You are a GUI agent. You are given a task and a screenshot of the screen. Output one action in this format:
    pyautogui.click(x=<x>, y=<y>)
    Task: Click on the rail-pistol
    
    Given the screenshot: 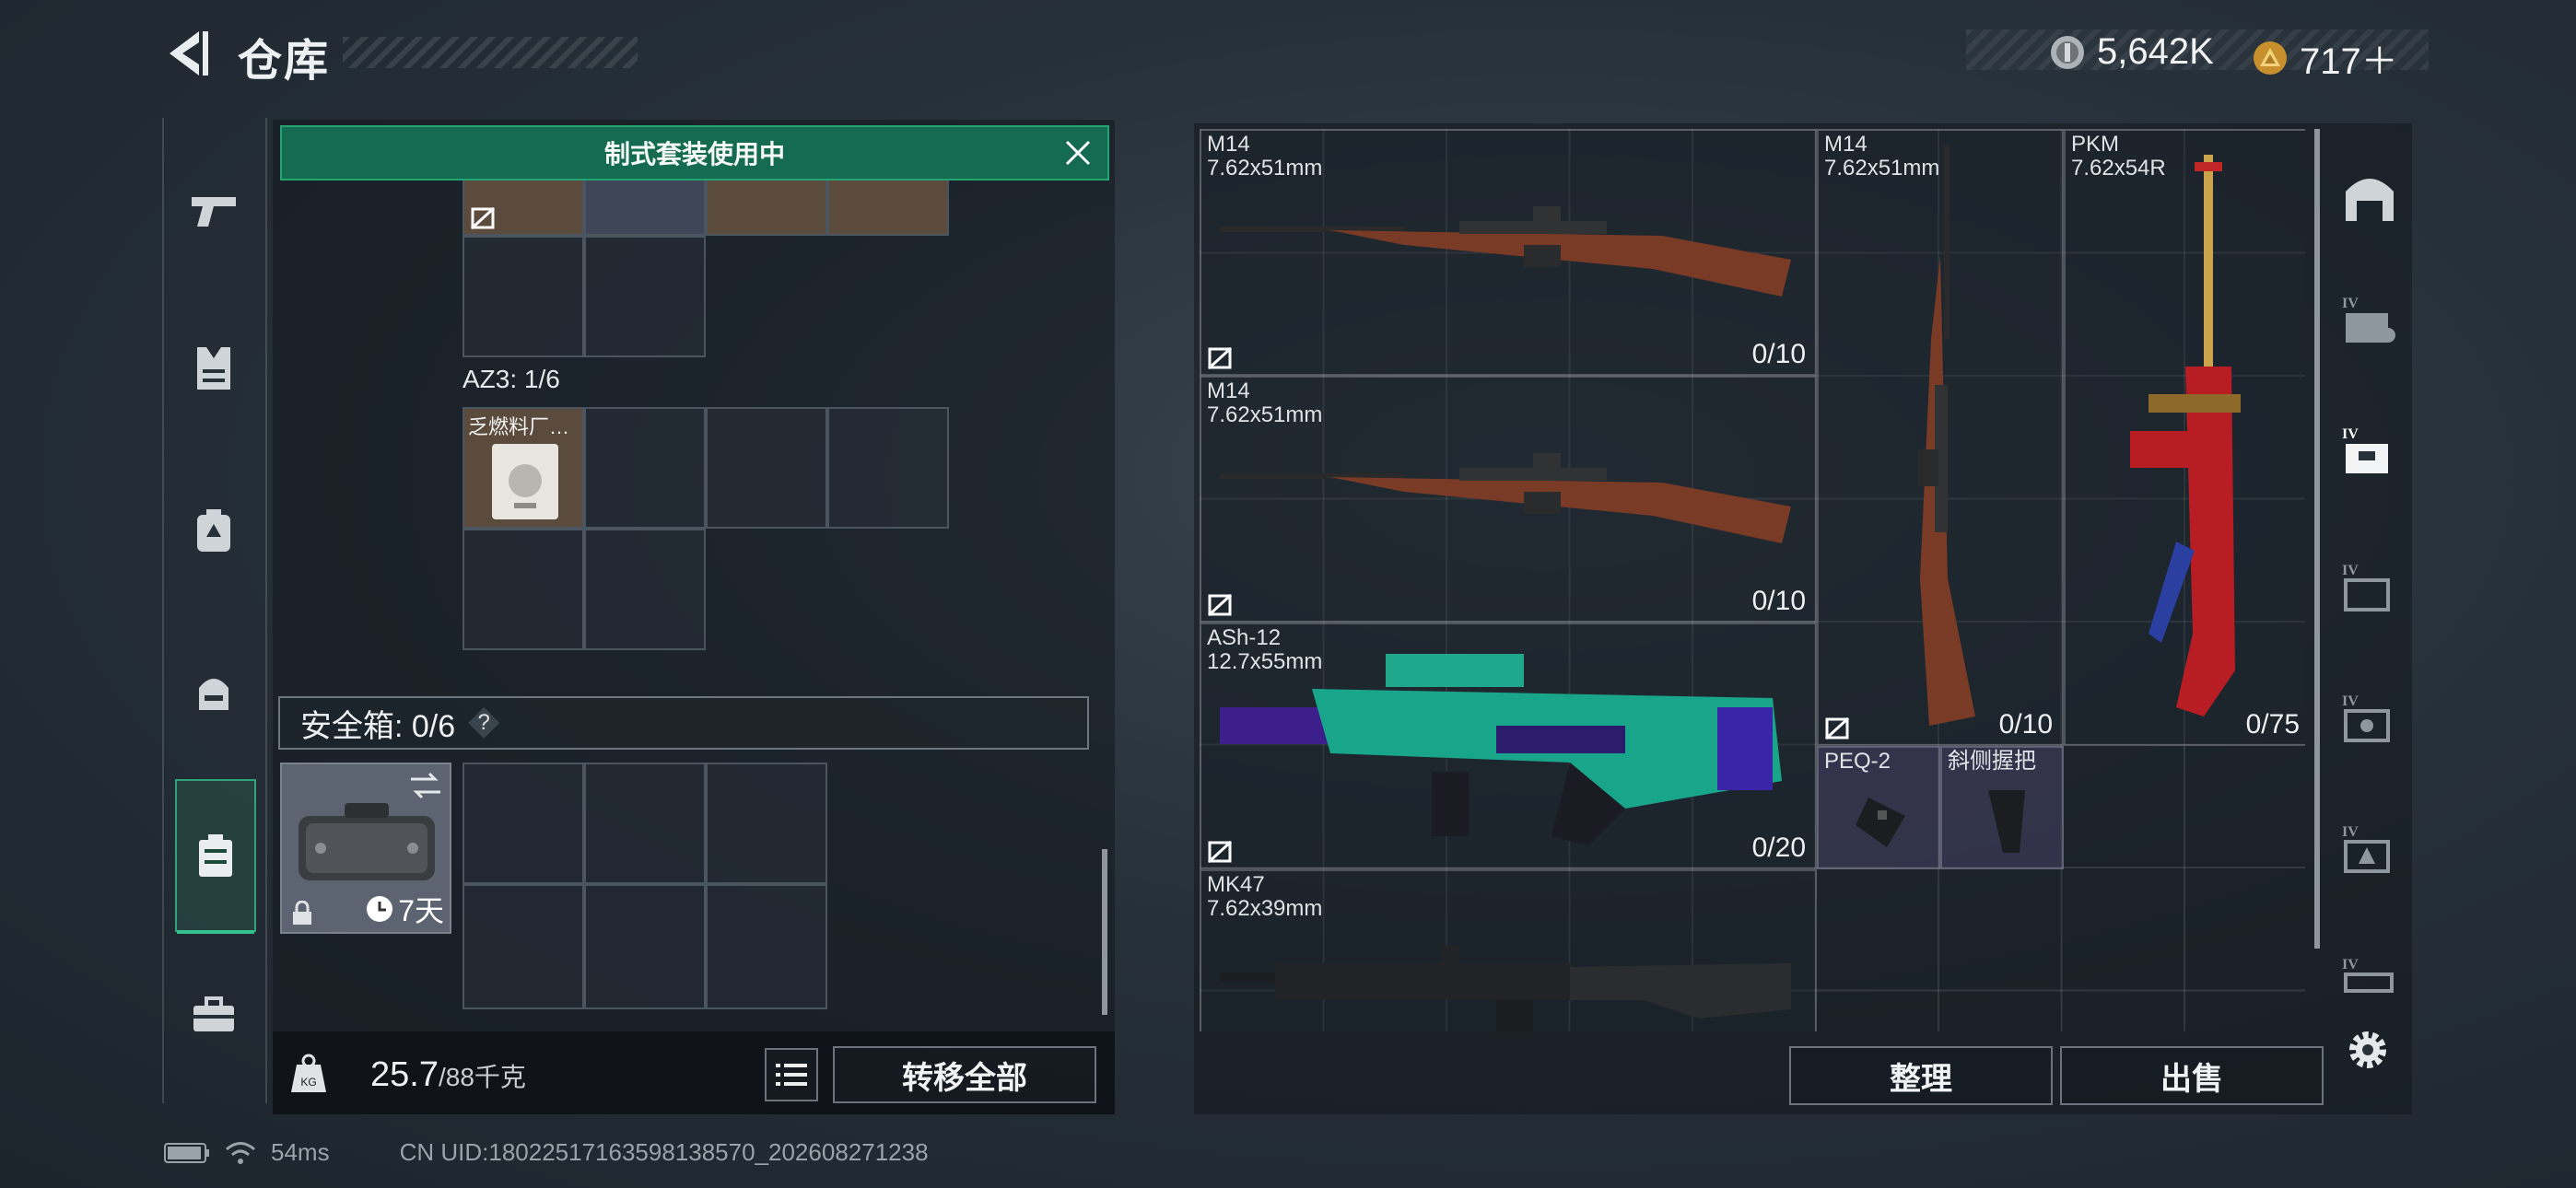 What is the action you would take?
    pyautogui.click(x=213, y=210)
    